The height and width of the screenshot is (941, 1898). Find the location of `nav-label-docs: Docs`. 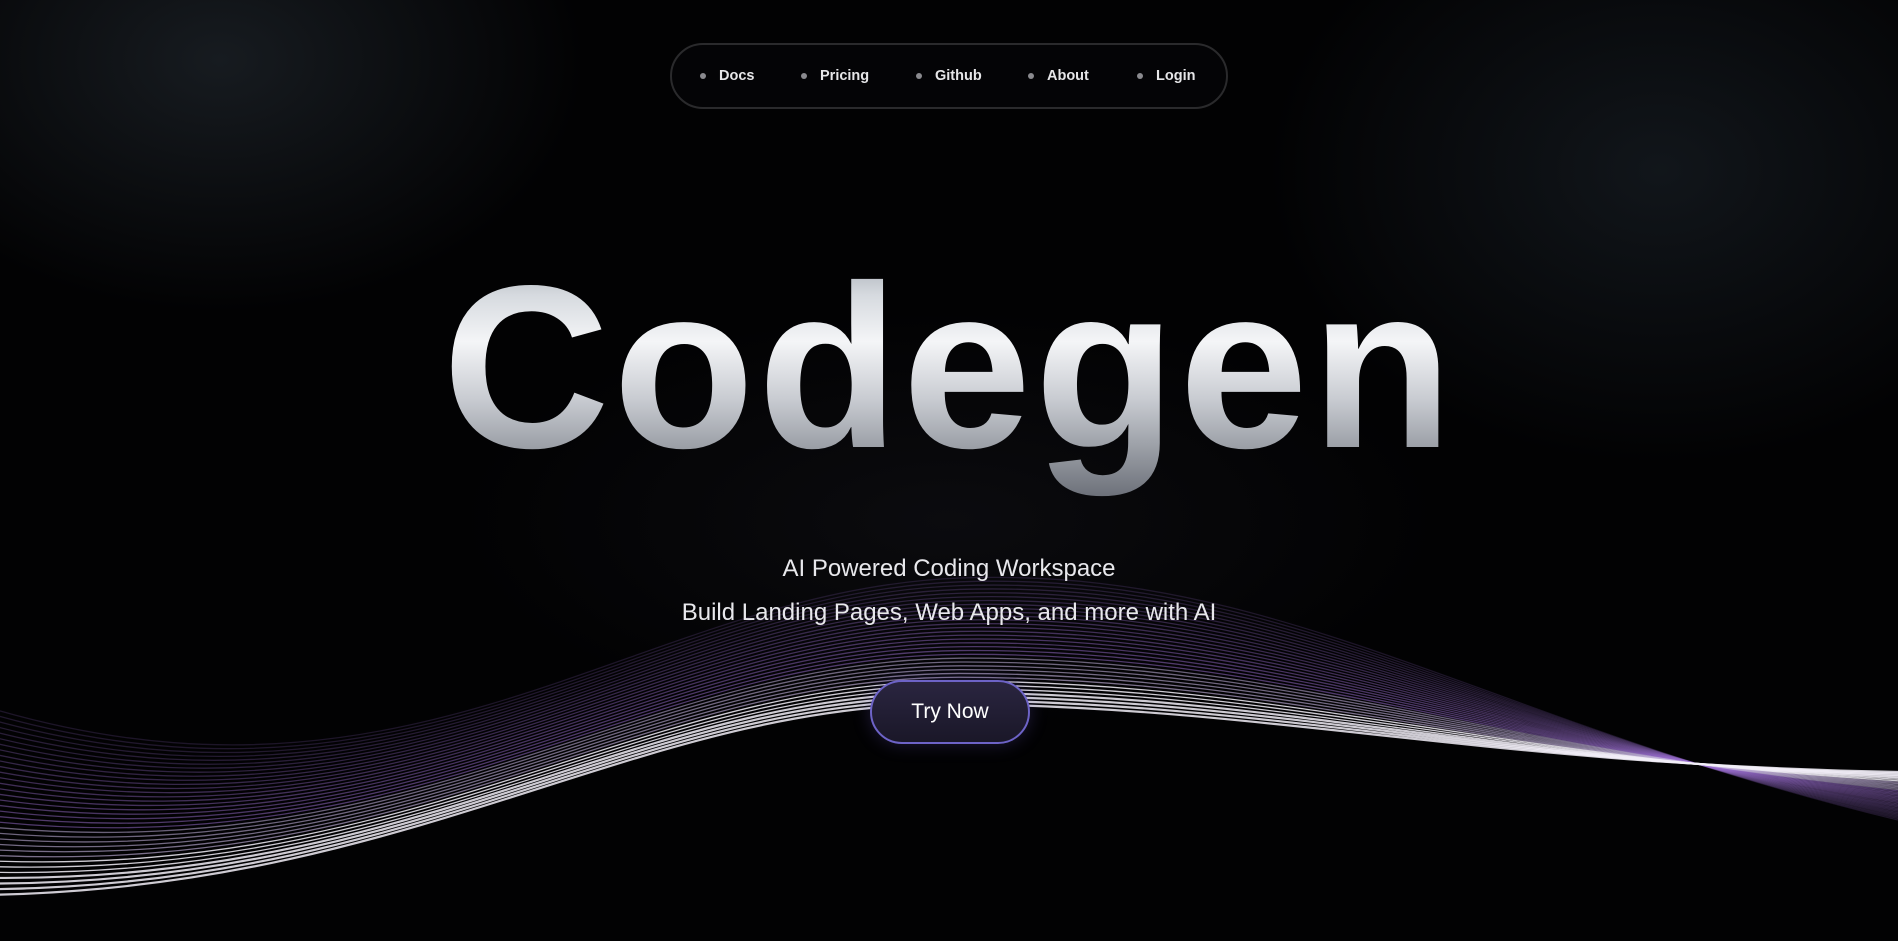

nav-label-docs: Docs is located at coordinates (737, 76).